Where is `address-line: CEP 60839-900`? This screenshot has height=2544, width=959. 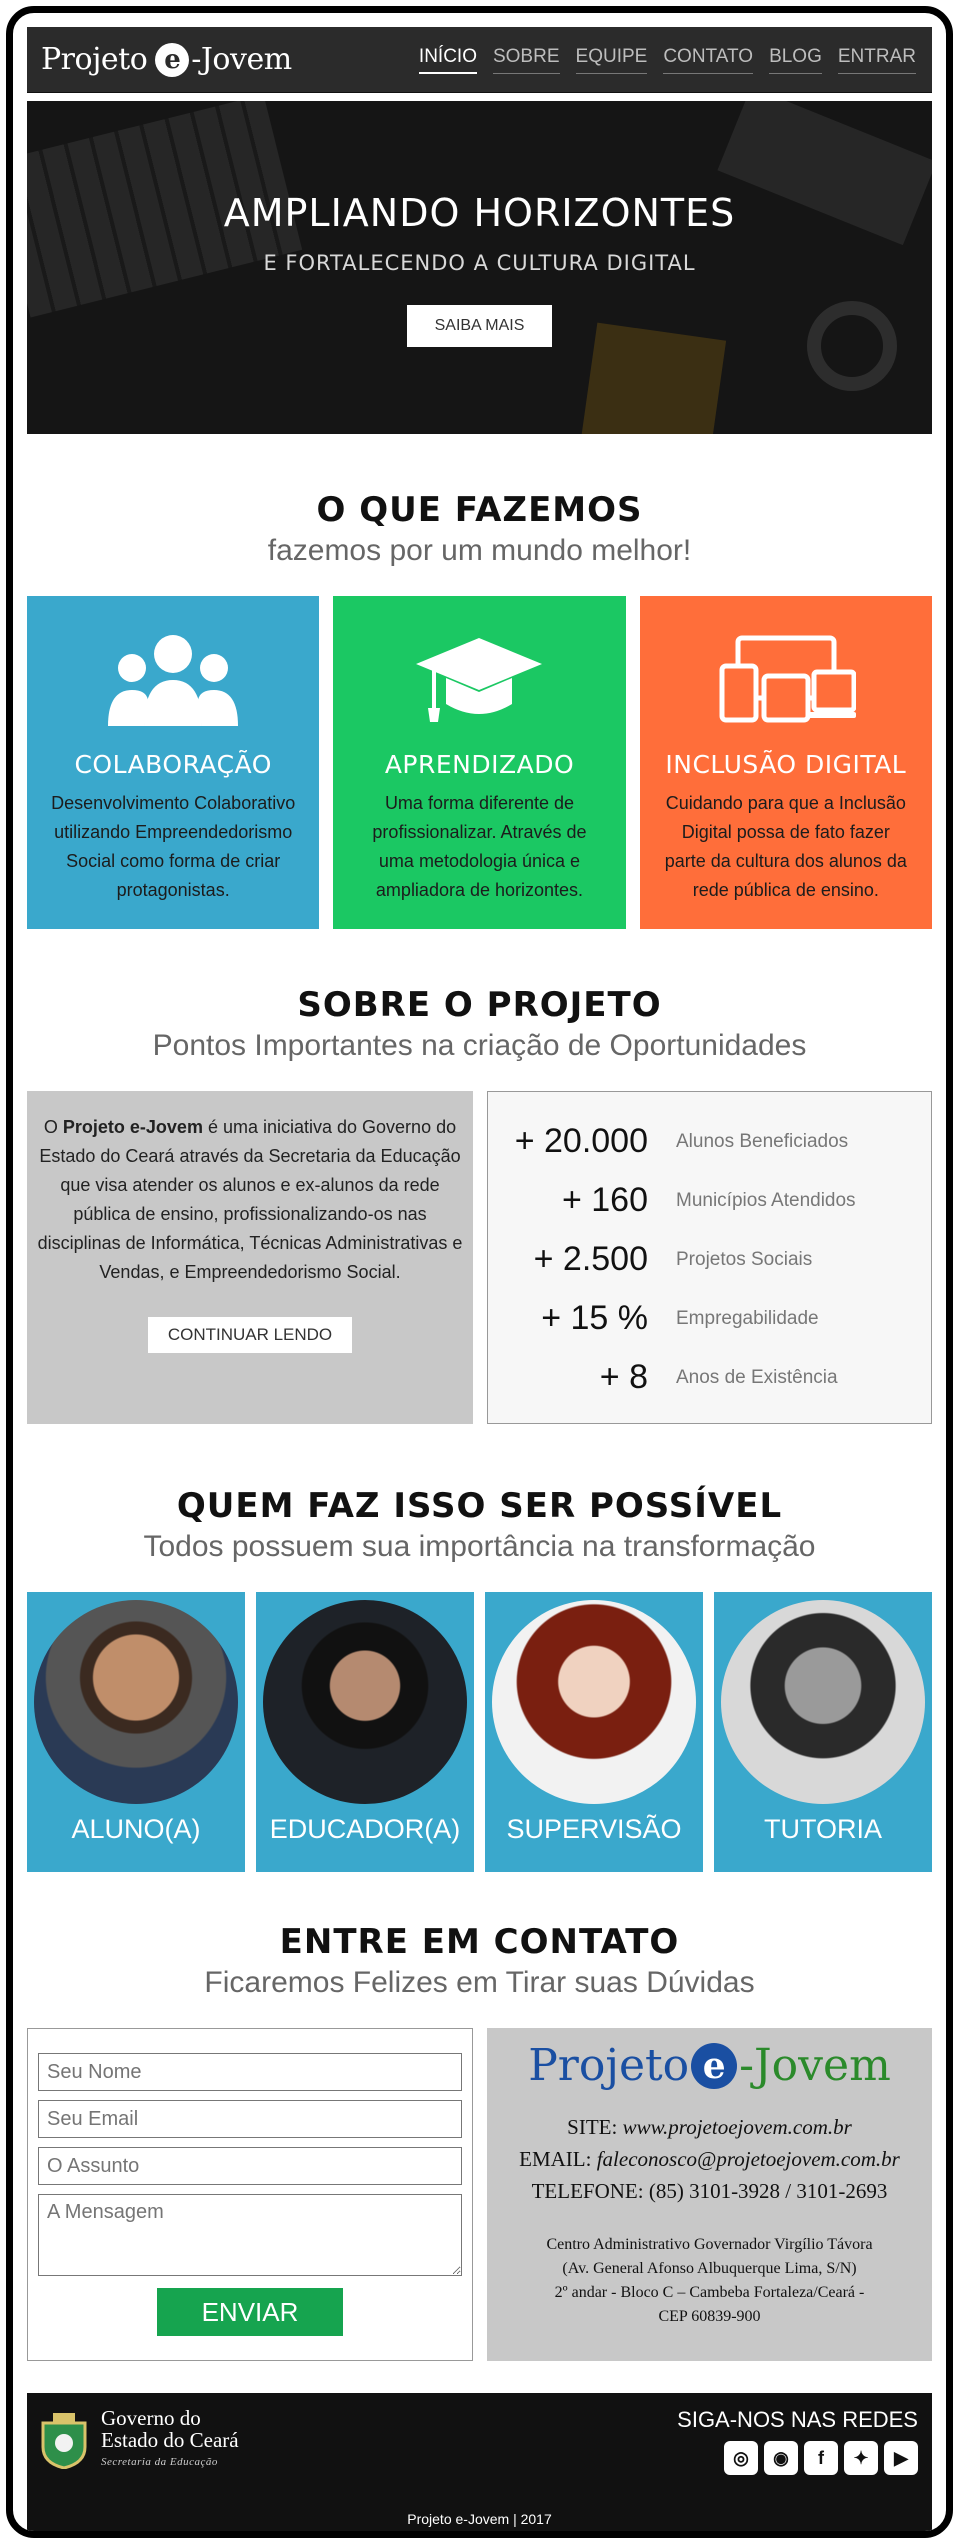
address-line: CEP 60839-900 is located at coordinates (709, 2316).